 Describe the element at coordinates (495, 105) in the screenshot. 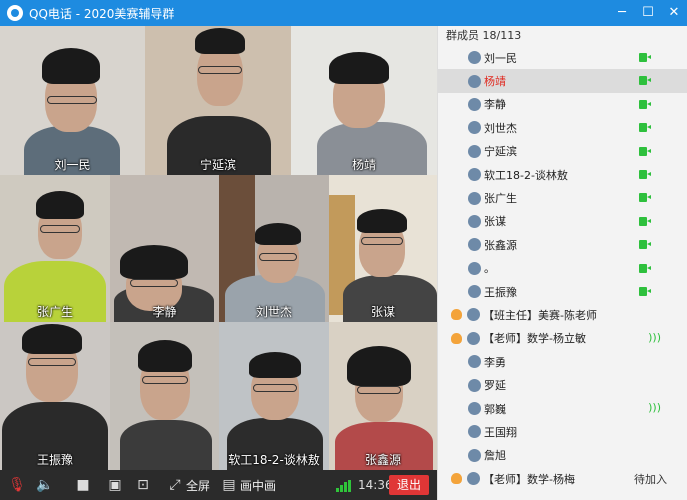

I see `member-name: 李静` at that location.